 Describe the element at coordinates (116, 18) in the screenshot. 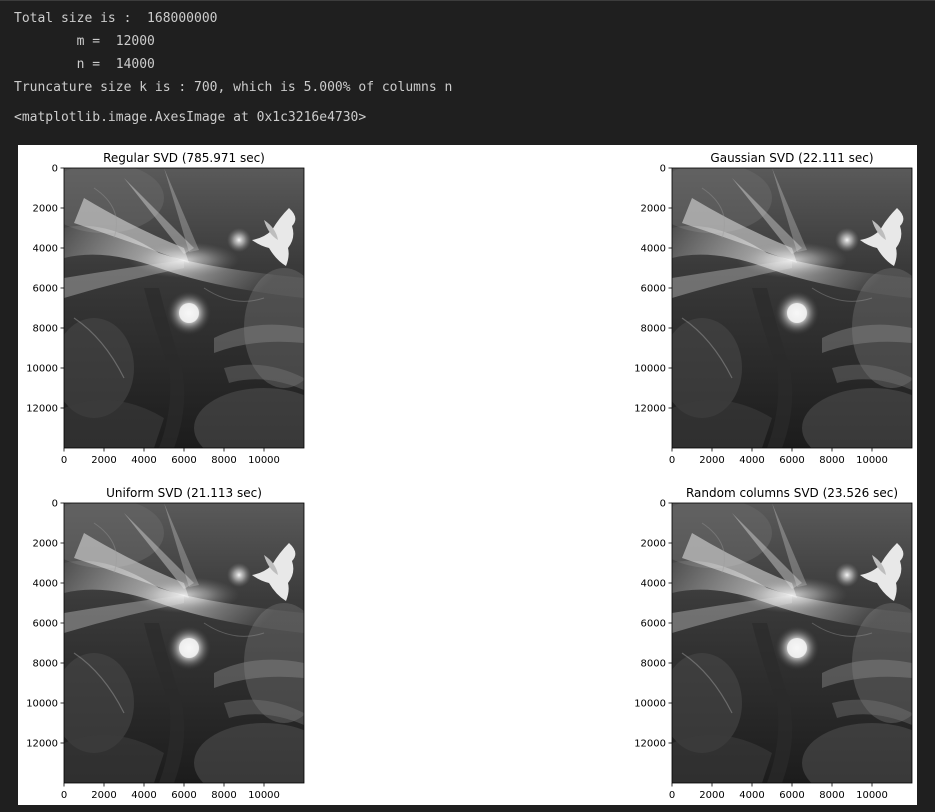

I see `output-total-size: Total size is : 168000000` at that location.